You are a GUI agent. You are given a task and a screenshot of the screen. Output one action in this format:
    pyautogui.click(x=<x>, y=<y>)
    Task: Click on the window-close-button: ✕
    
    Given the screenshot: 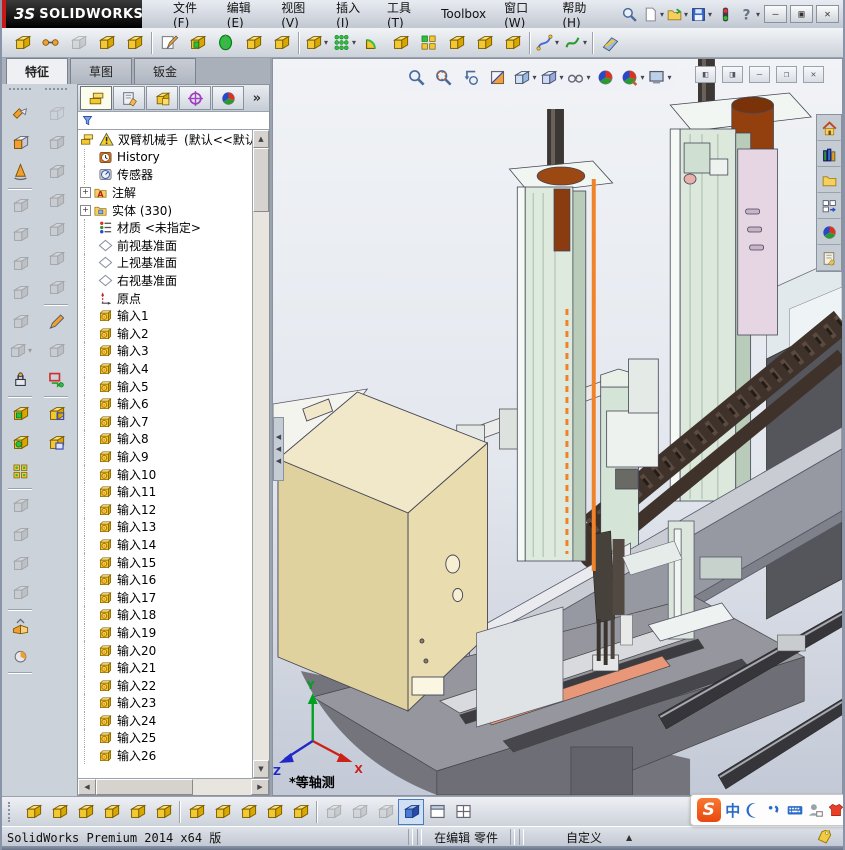 What is the action you would take?
    pyautogui.click(x=827, y=14)
    